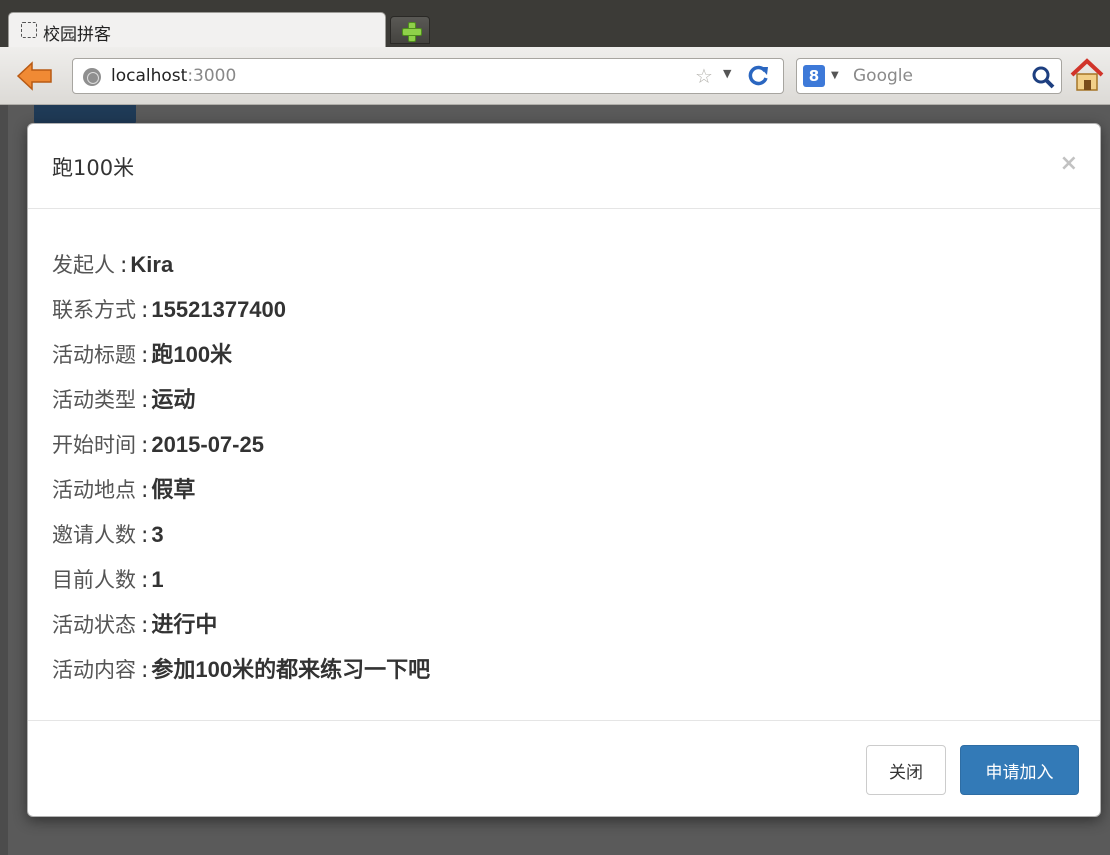 The height and width of the screenshot is (855, 1110). Describe the element at coordinates (552, 669) in the screenshot. I see `field-row-content: 活动内容: 参加100米的都来练习一下吧` at that location.